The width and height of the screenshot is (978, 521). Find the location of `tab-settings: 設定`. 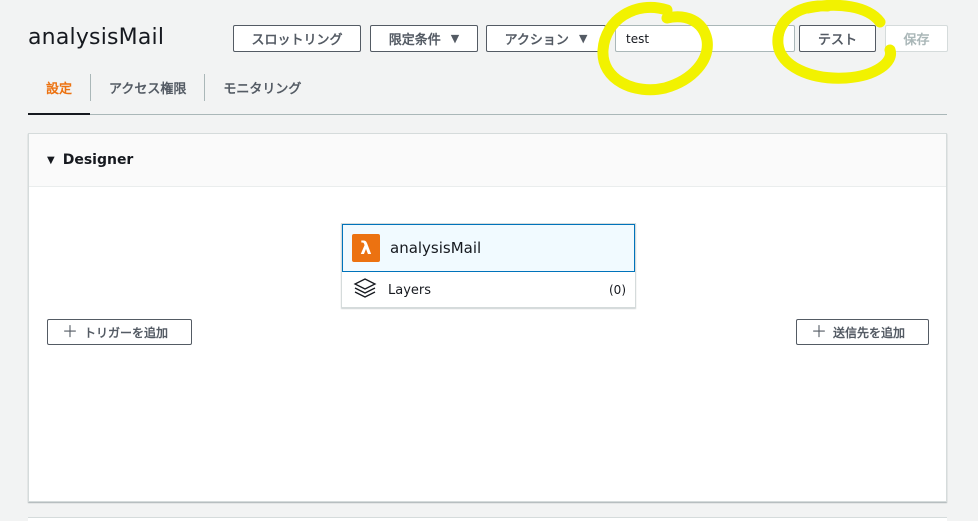

tab-settings: 設定 is located at coordinates (59, 93).